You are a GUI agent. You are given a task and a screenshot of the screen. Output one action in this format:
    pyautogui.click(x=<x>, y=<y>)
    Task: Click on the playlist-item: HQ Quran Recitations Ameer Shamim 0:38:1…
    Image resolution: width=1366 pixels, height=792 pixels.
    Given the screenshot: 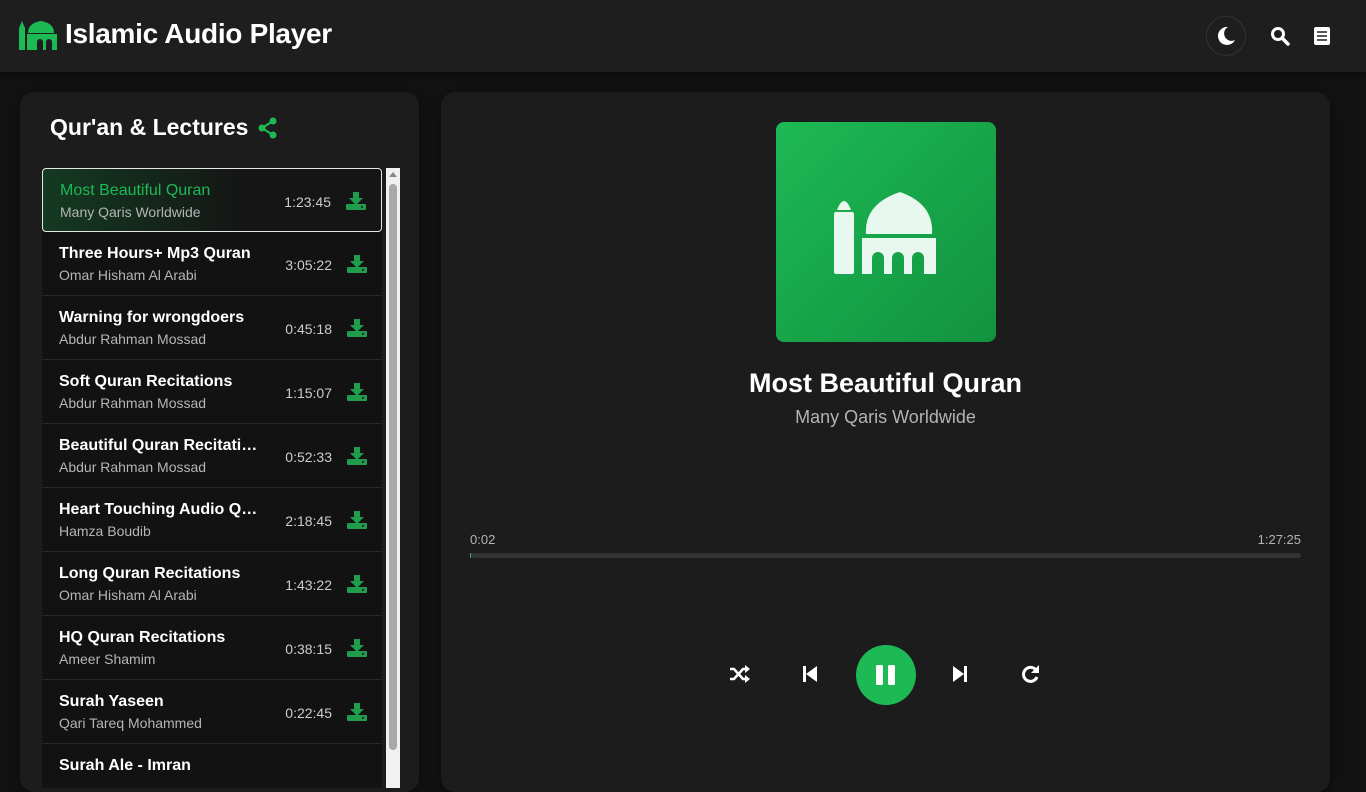 What is the action you would take?
    pyautogui.click(x=212, y=648)
    